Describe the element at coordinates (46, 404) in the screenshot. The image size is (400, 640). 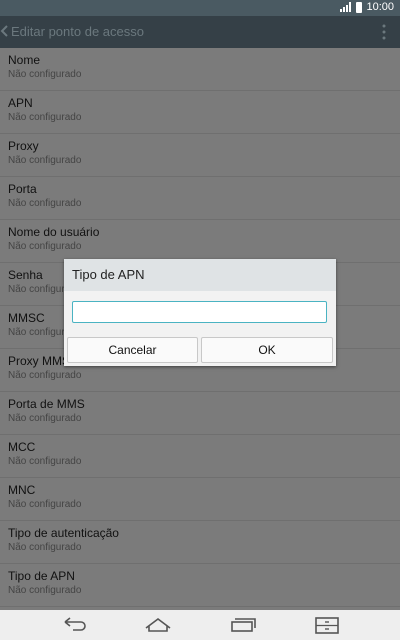
I see `item-title: Porta de MMS` at that location.